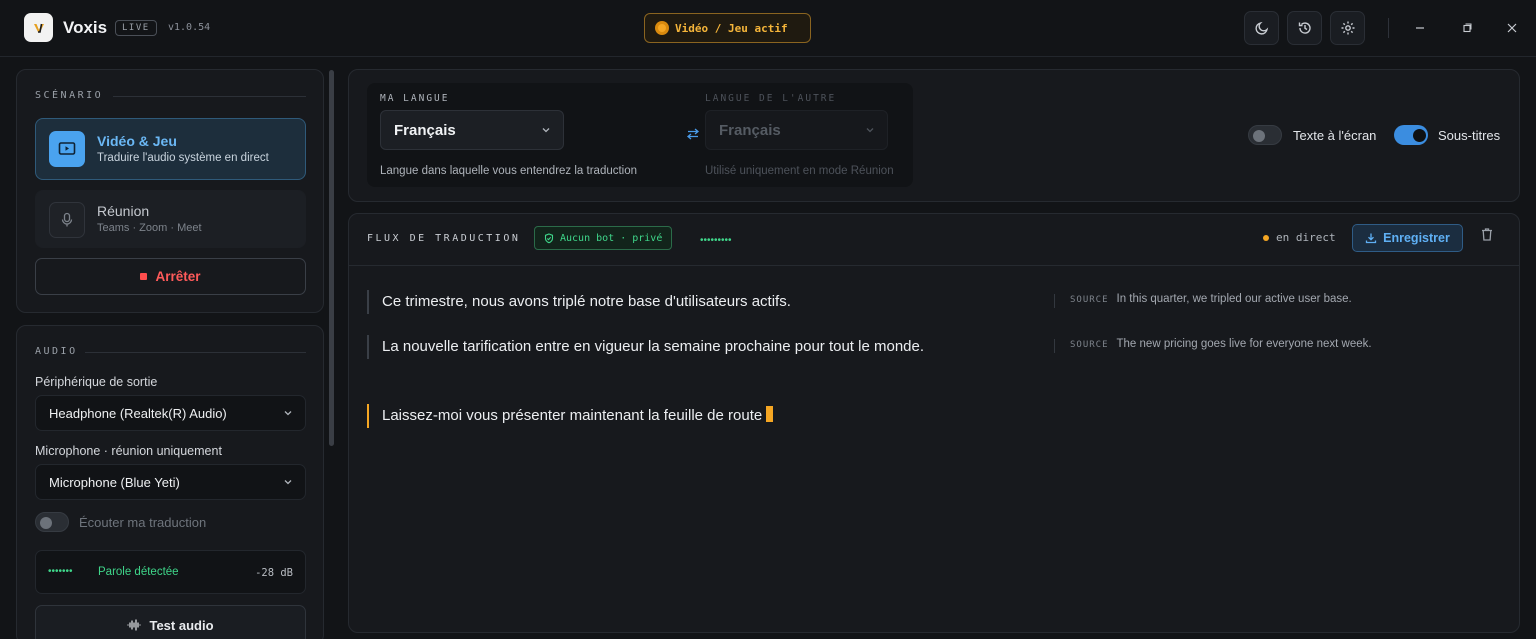 Image resolution: width=1536 pixels, height=639 pixels. I want to click on stop-button: Arrêter, so click(170, 276).